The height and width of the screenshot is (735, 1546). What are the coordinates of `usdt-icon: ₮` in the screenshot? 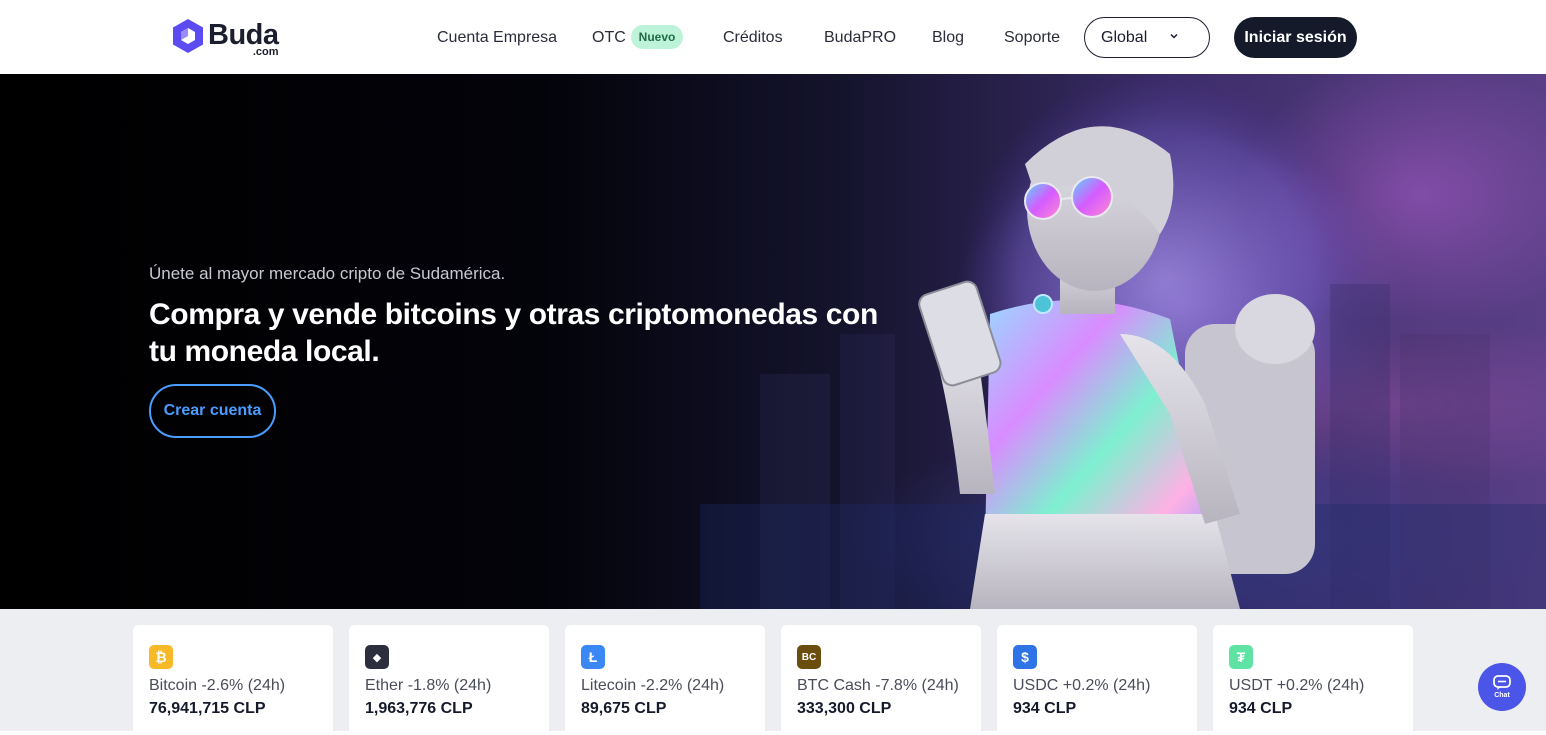 It's located at (1241, 657).